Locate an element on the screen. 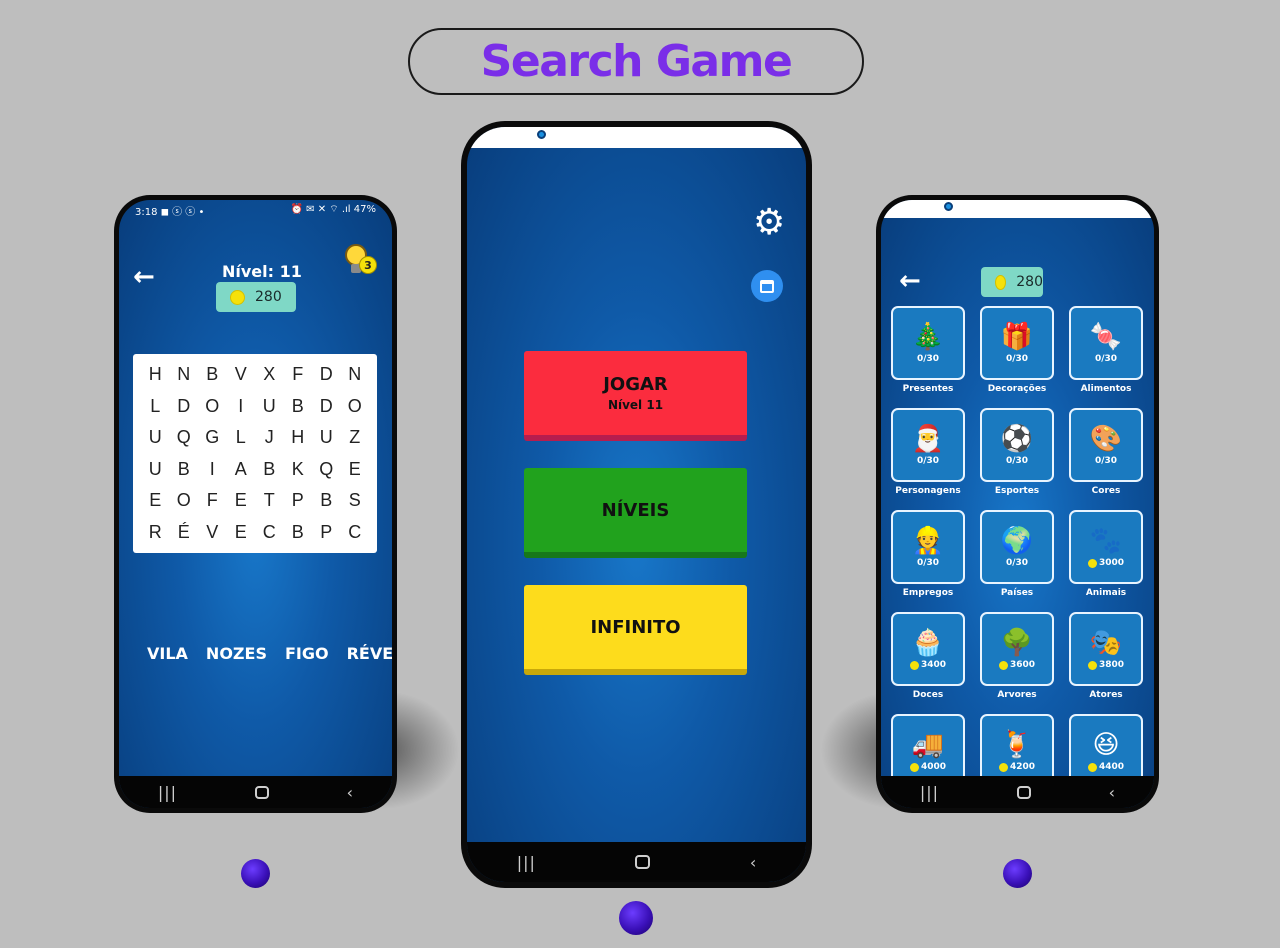  category-tile: 🌳 3600 is located at coordinates (1017, 649).